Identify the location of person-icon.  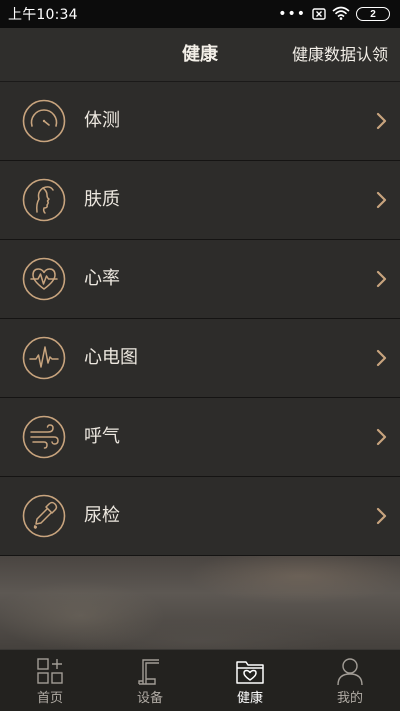
(350, 671).